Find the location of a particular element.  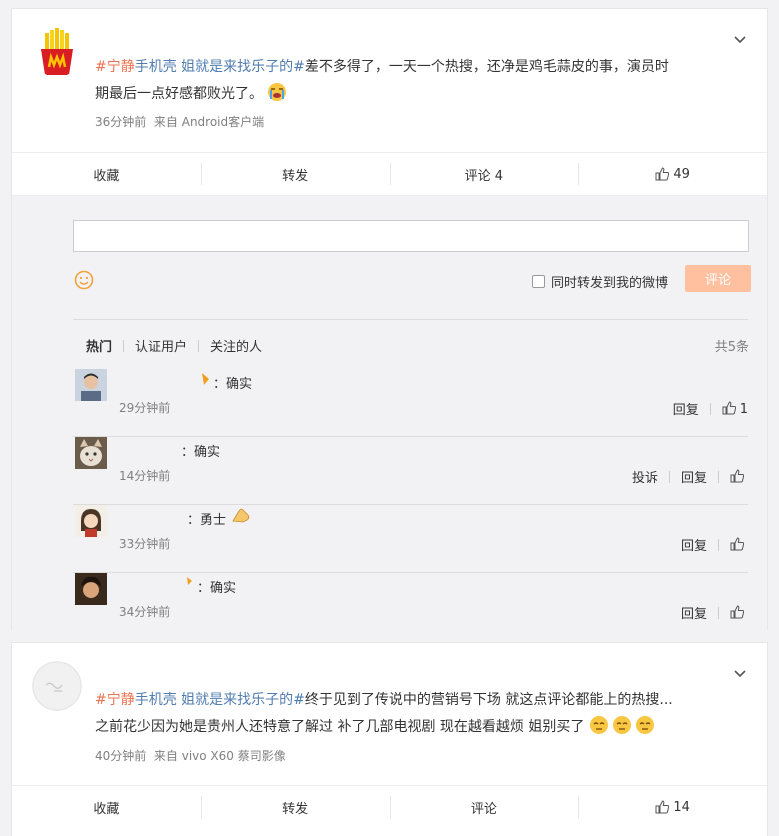

sleepy-face-icons is located at coordinates (622, 725).